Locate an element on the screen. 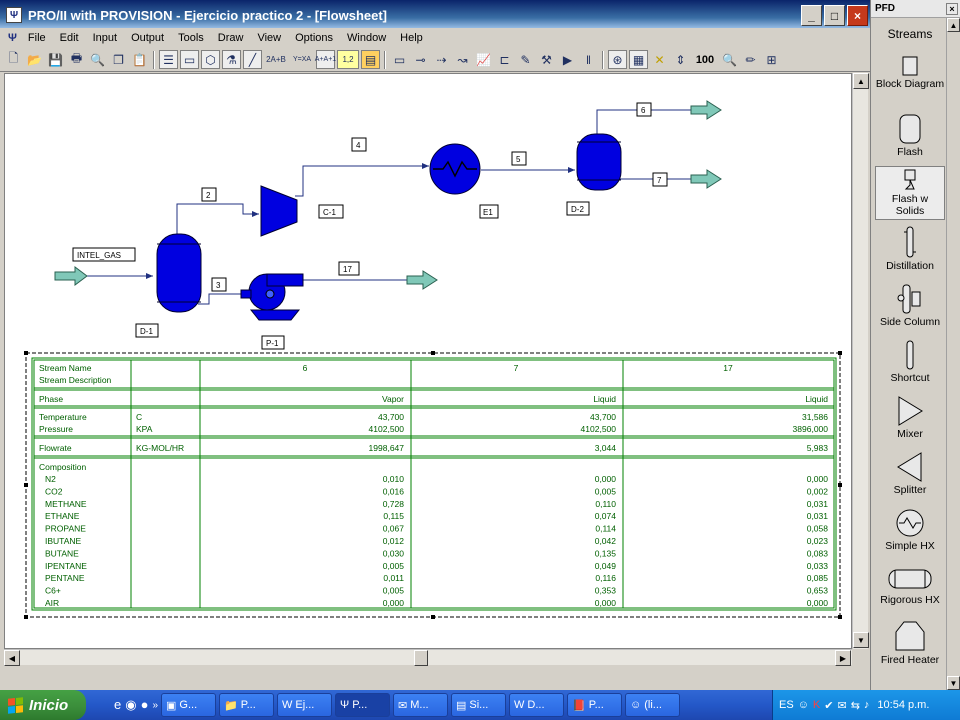 Image resolution: width=960 pixels, height=720 pixels. new-file-icon: 🗋 is located at coordinates (13, 59).